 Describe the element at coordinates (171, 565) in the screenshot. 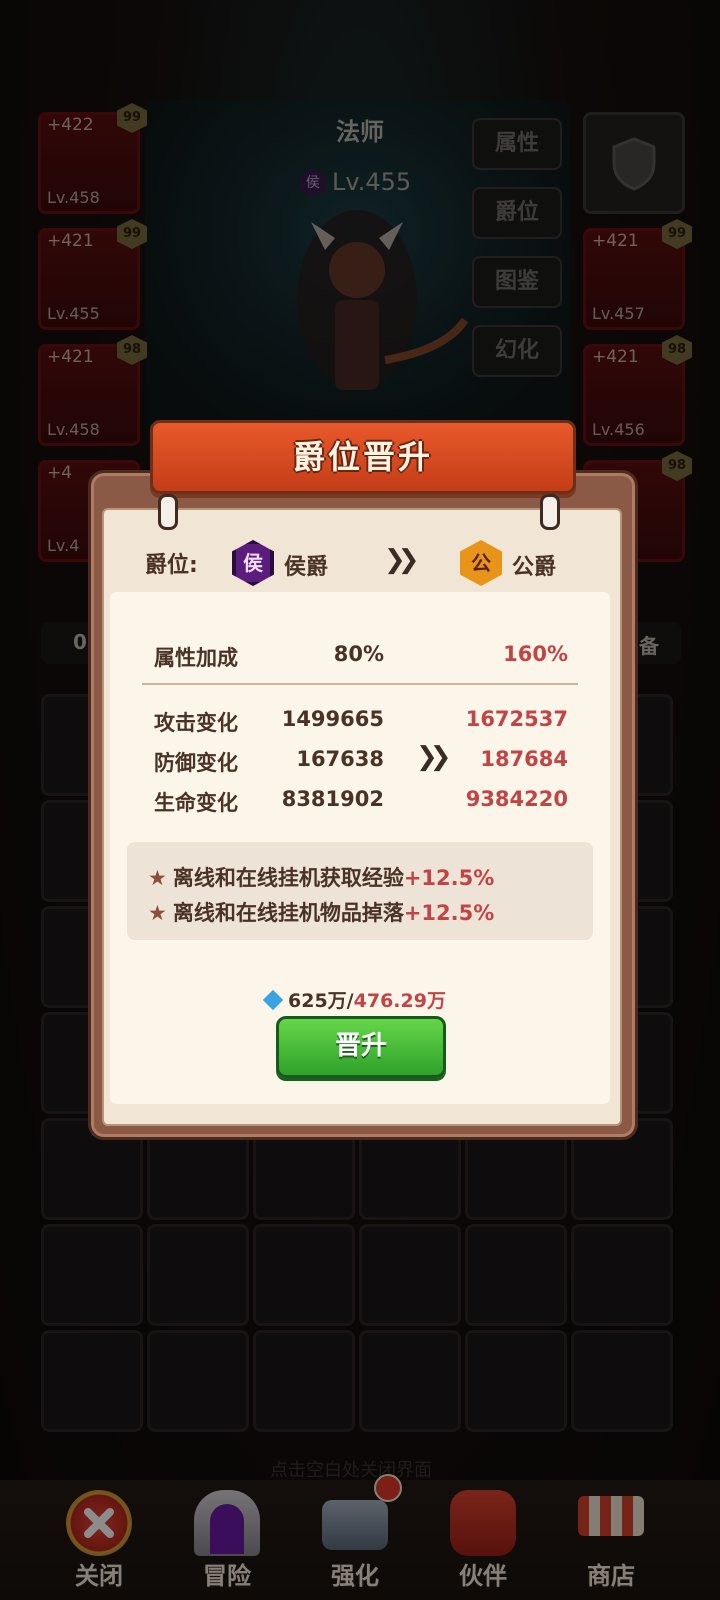

I see `rank-label: 爵位:` at that location.